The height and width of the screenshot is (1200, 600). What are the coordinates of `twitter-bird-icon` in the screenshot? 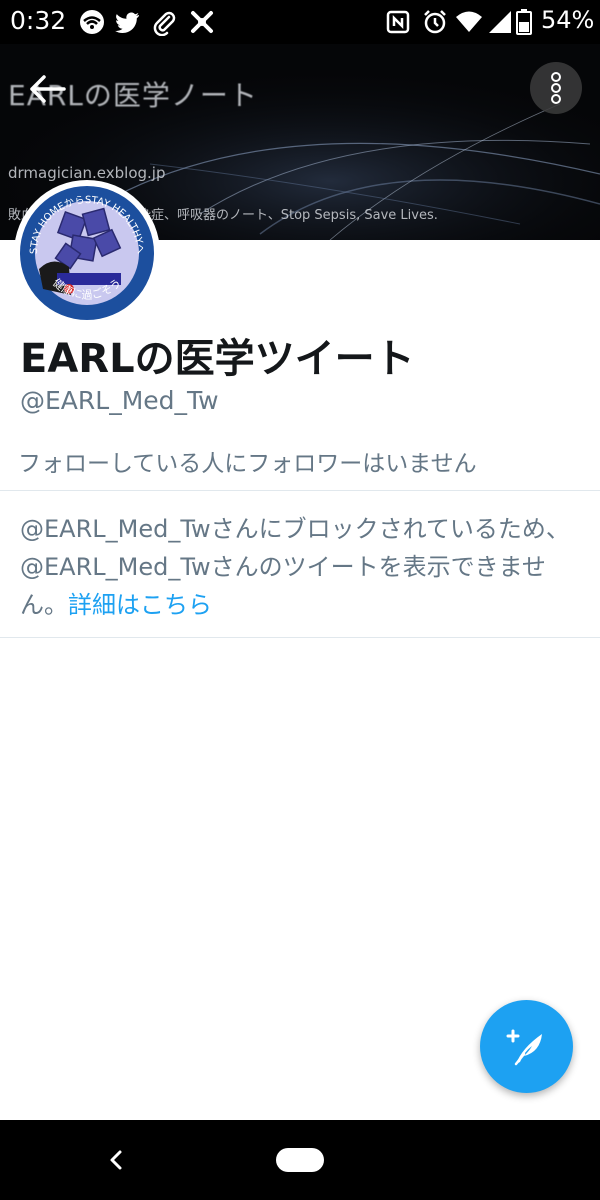 It's located at (127, 23).